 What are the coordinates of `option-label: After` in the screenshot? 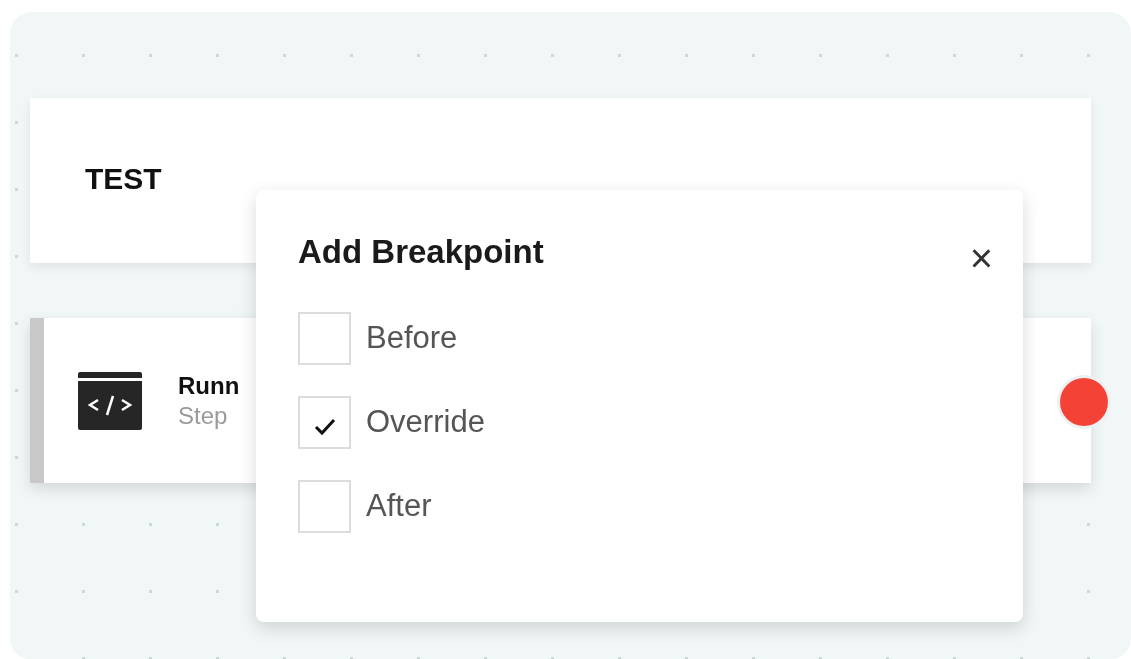 It's located at (399, 506).